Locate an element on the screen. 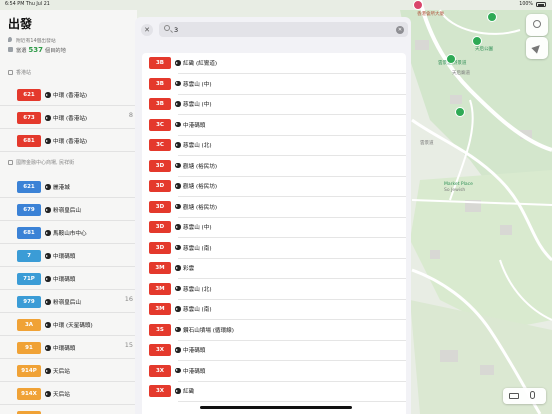 The image size is (552, 414). search-box: ✕ is located at coordinates (283, 29).